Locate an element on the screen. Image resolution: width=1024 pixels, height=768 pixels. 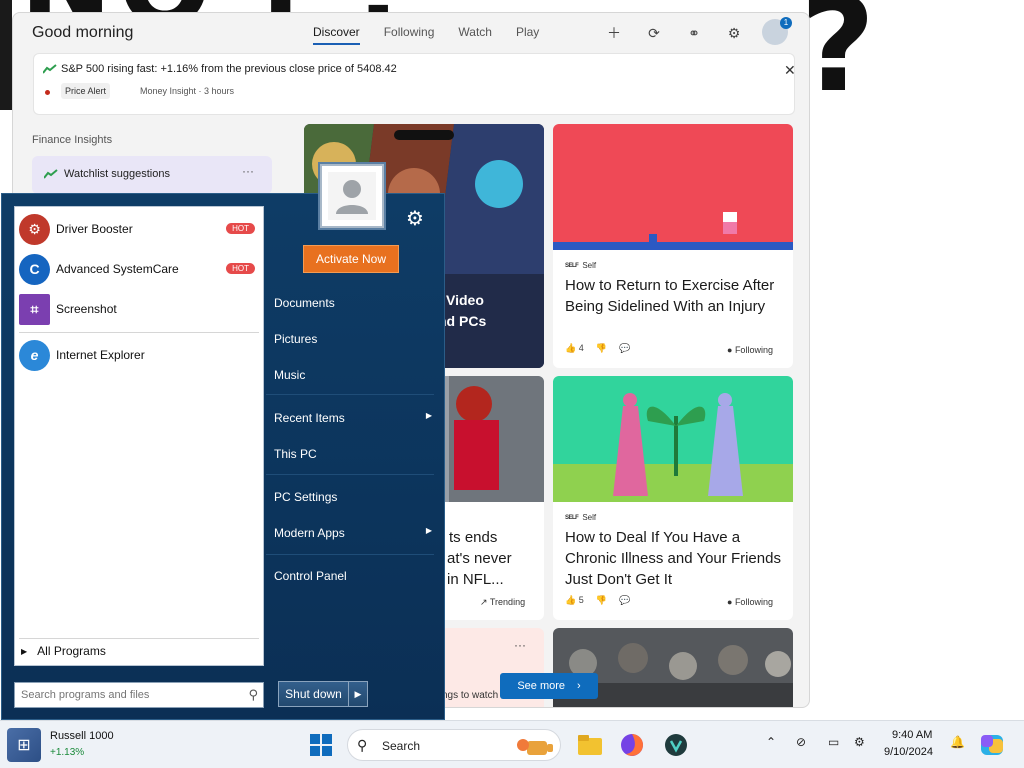
taskbar-search: ⚲ Search is located at coordinates (454, 745).